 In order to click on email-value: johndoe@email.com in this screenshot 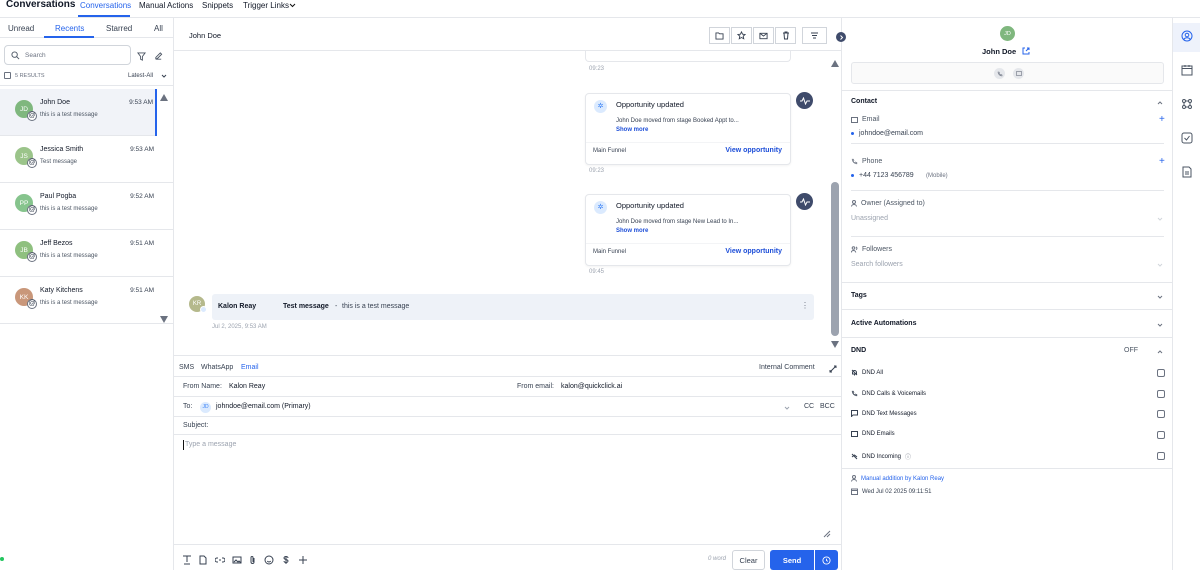, I will do `click(891, 133)`.